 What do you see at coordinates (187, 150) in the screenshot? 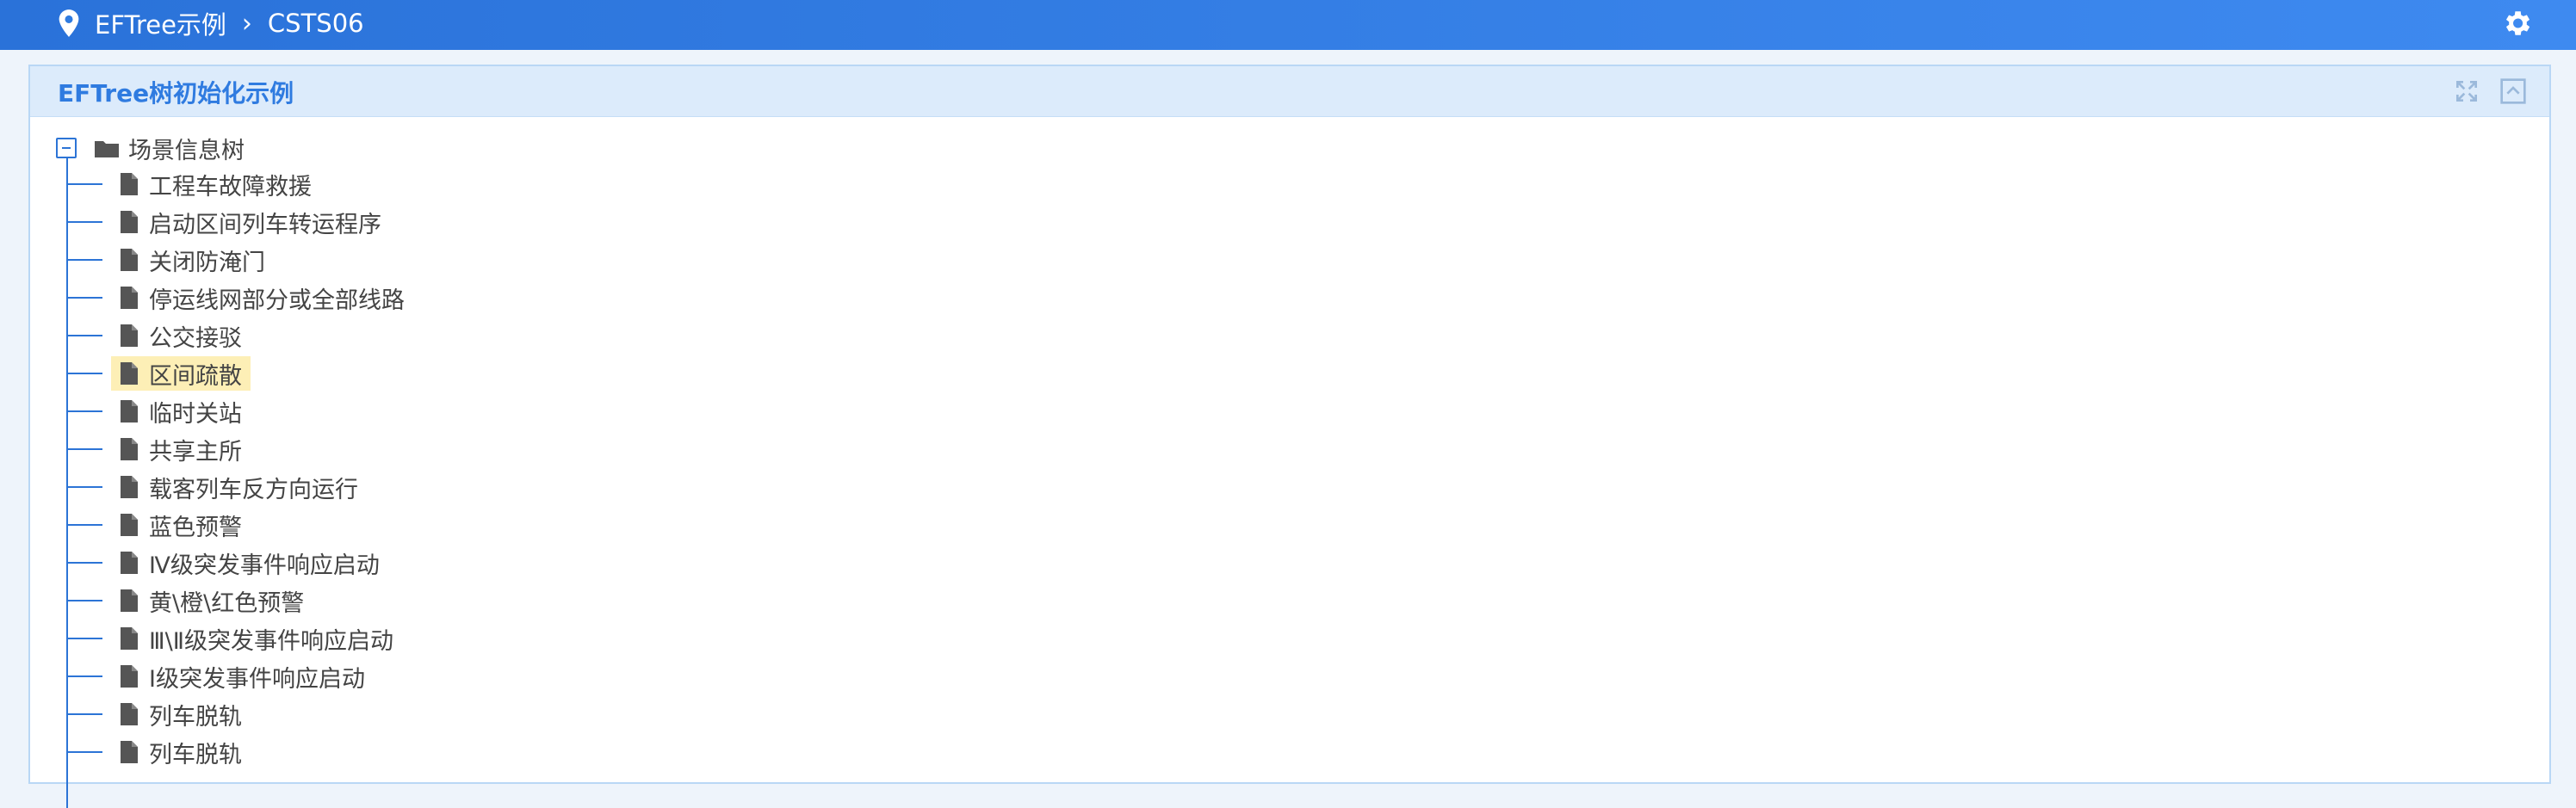
I see `tree-root-label: 场景信息树` at bounding box center [187, 150].